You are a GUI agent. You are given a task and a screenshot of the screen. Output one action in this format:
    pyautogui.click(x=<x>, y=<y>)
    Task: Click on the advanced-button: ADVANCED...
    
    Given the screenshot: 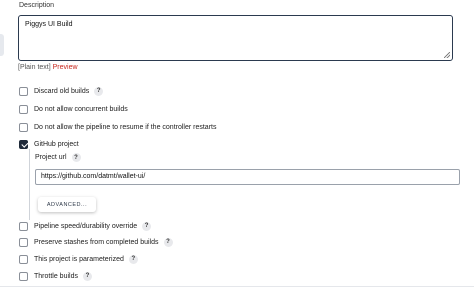 What is the action you would take?
    pyautogui.click(x=67, y=204)
    